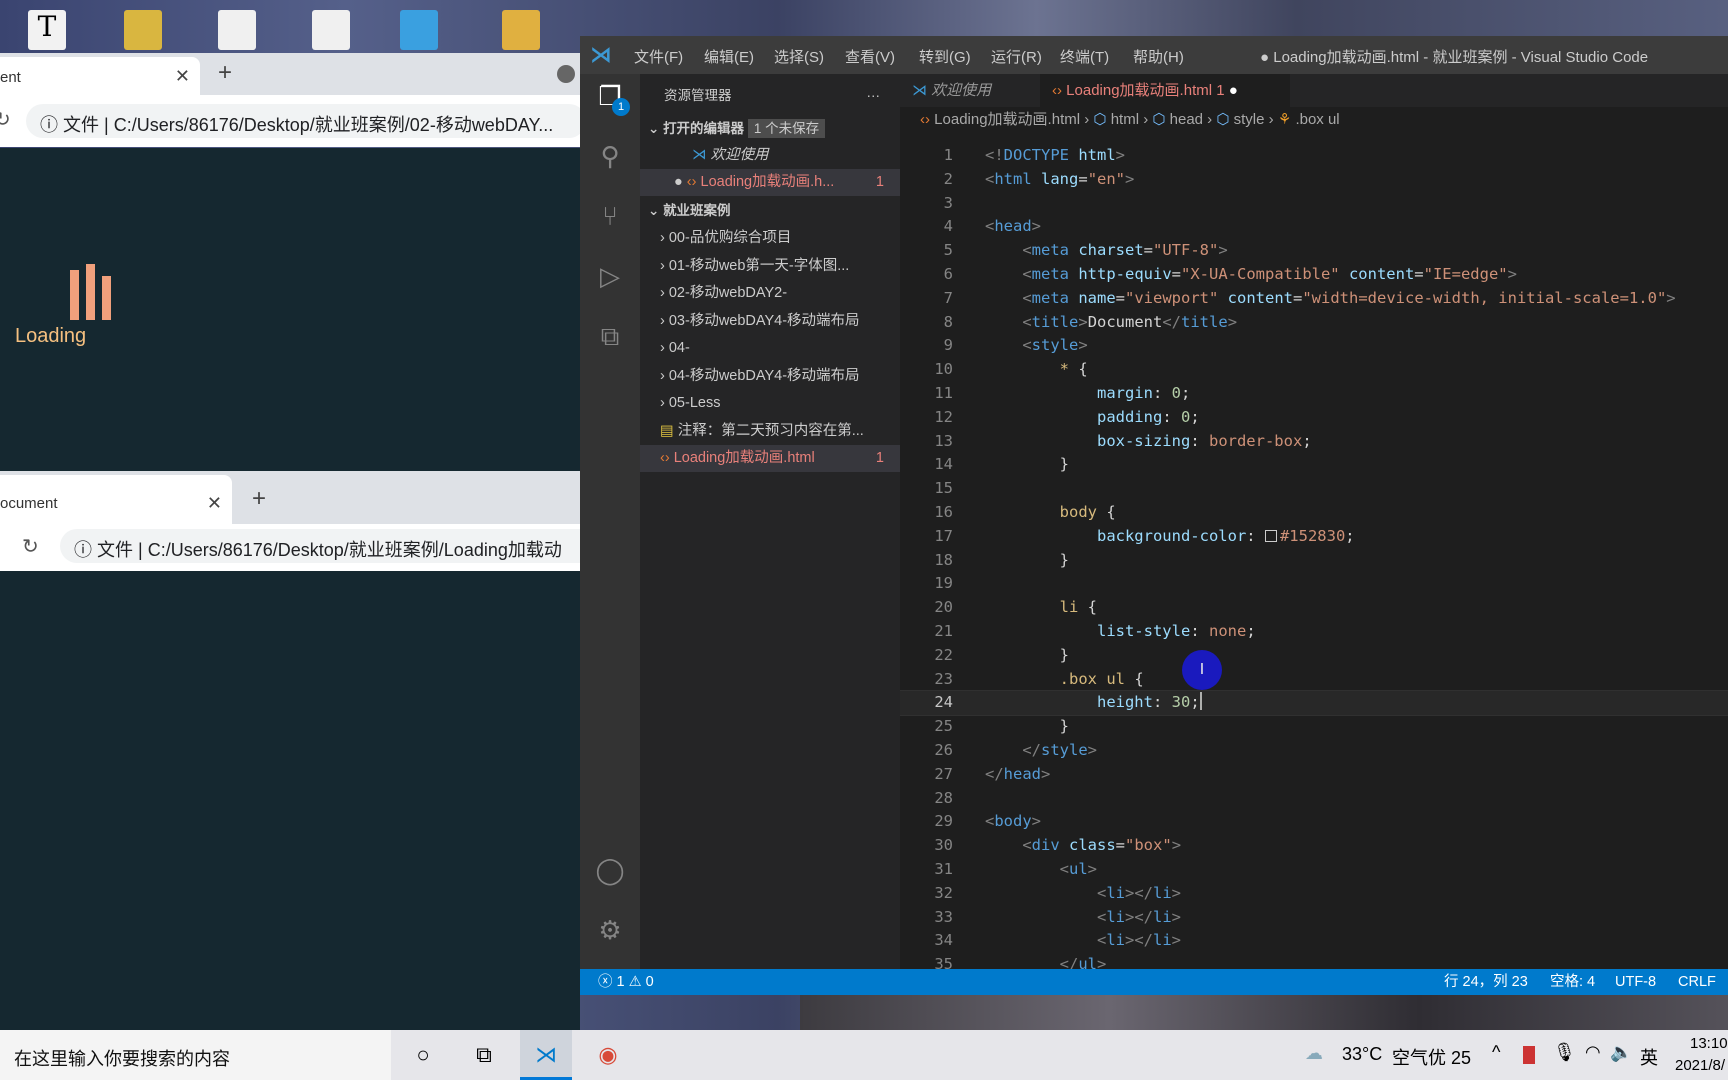 This screenshot has width=1728, height=1080. I want to click on extensions-icon: ⧉, so click(610, 336).